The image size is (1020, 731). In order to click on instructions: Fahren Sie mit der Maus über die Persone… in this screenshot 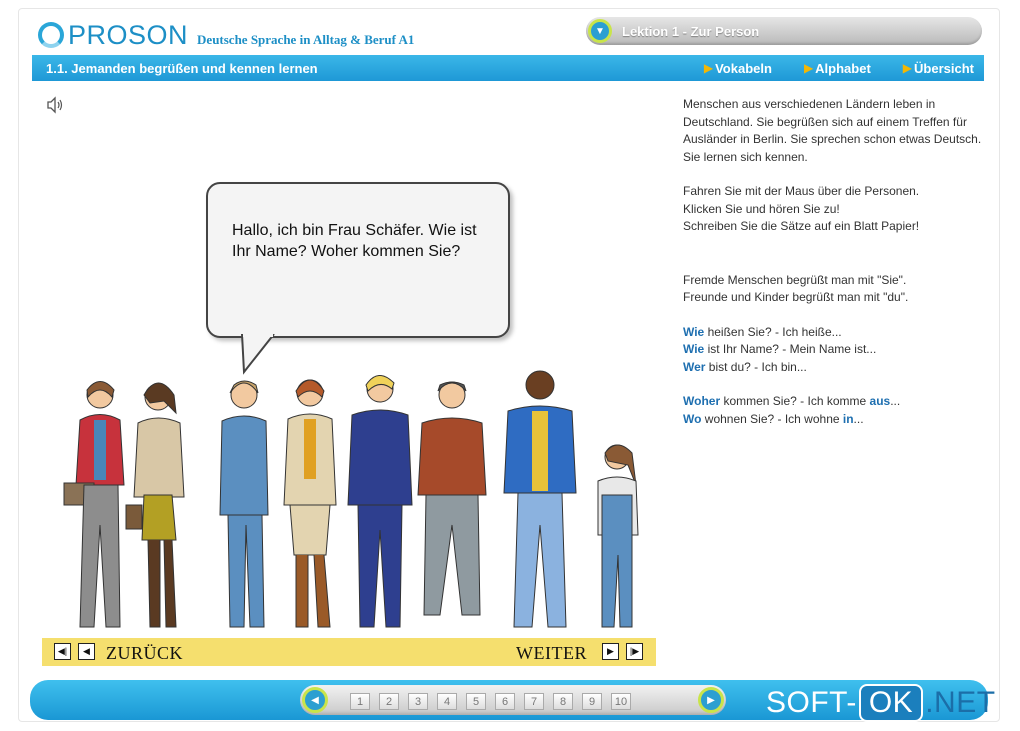, I will do `click(833, 209)`.